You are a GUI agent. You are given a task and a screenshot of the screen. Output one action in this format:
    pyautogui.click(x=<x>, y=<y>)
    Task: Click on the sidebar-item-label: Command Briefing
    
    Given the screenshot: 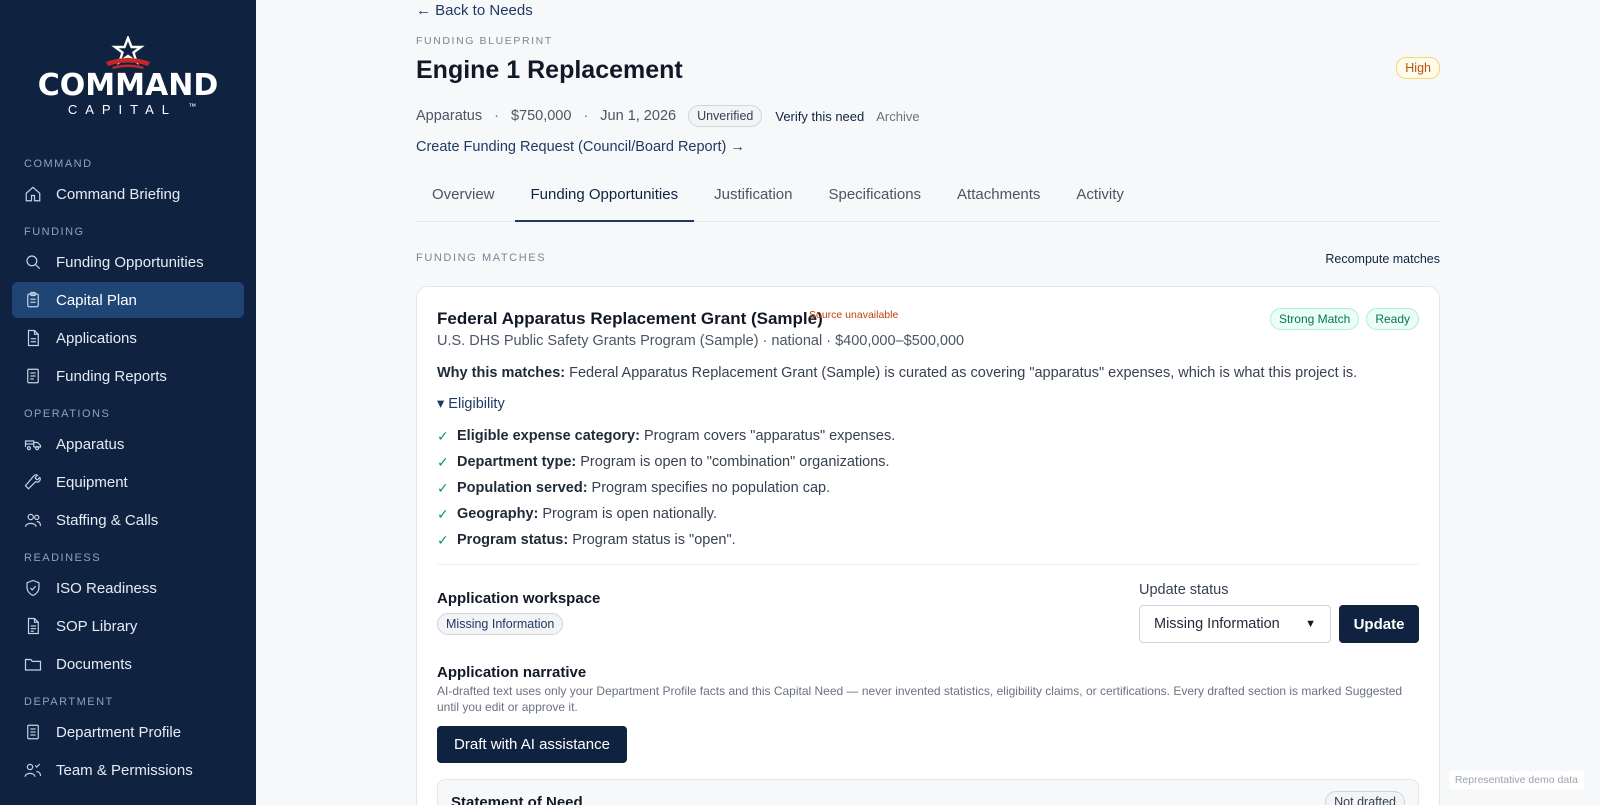 What is the action you would take?
    pyautogui.click(x=118, y=194)
    